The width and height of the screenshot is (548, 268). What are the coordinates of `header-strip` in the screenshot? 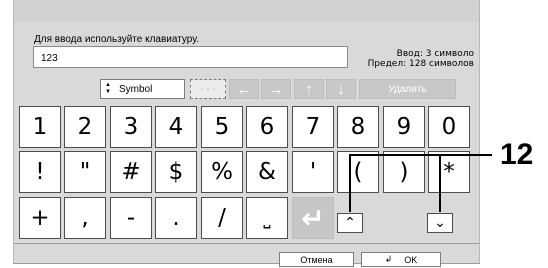 It's located at (246, 11).